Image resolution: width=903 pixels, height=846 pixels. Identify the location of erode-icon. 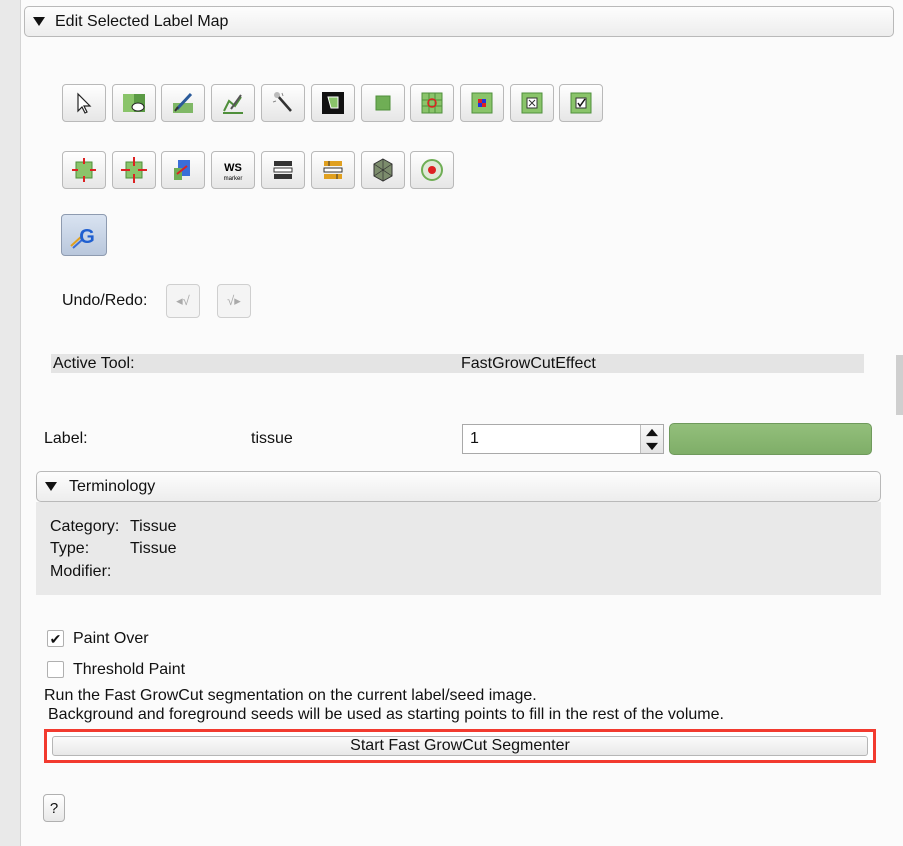
(84, 170).